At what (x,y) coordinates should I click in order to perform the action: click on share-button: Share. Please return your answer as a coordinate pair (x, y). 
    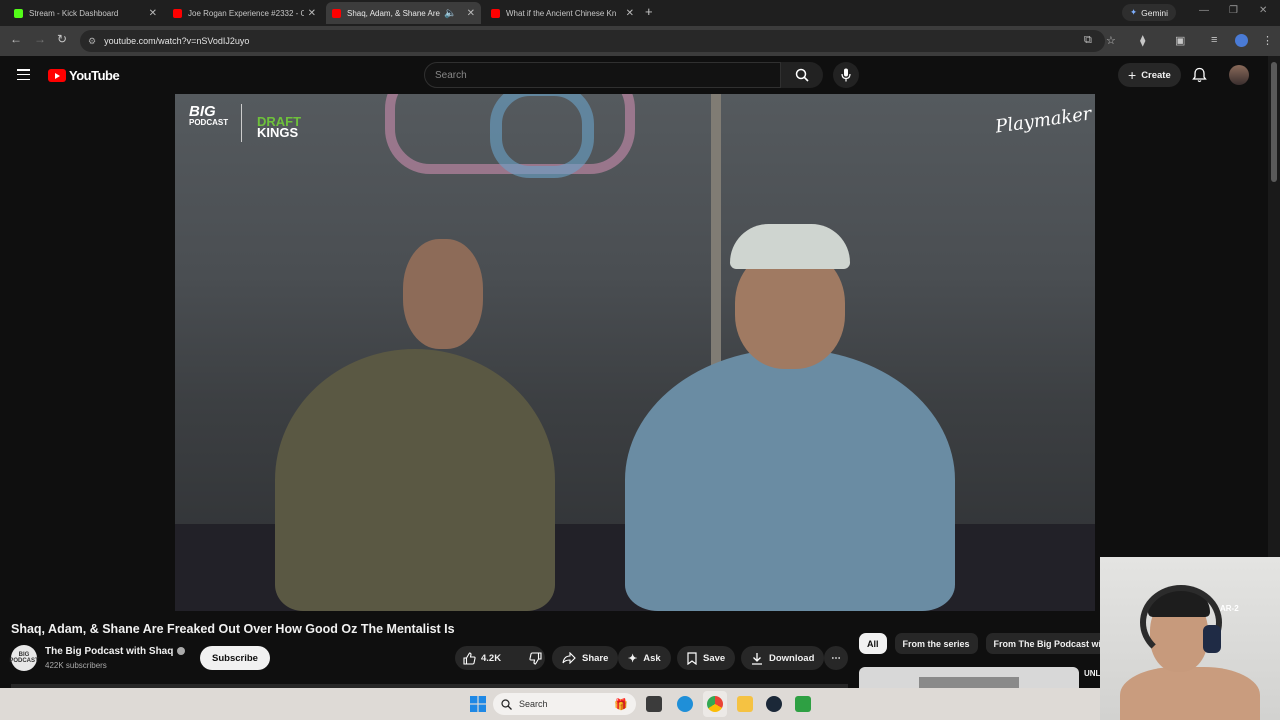
    Looking at the image, I should click on (585, 658).